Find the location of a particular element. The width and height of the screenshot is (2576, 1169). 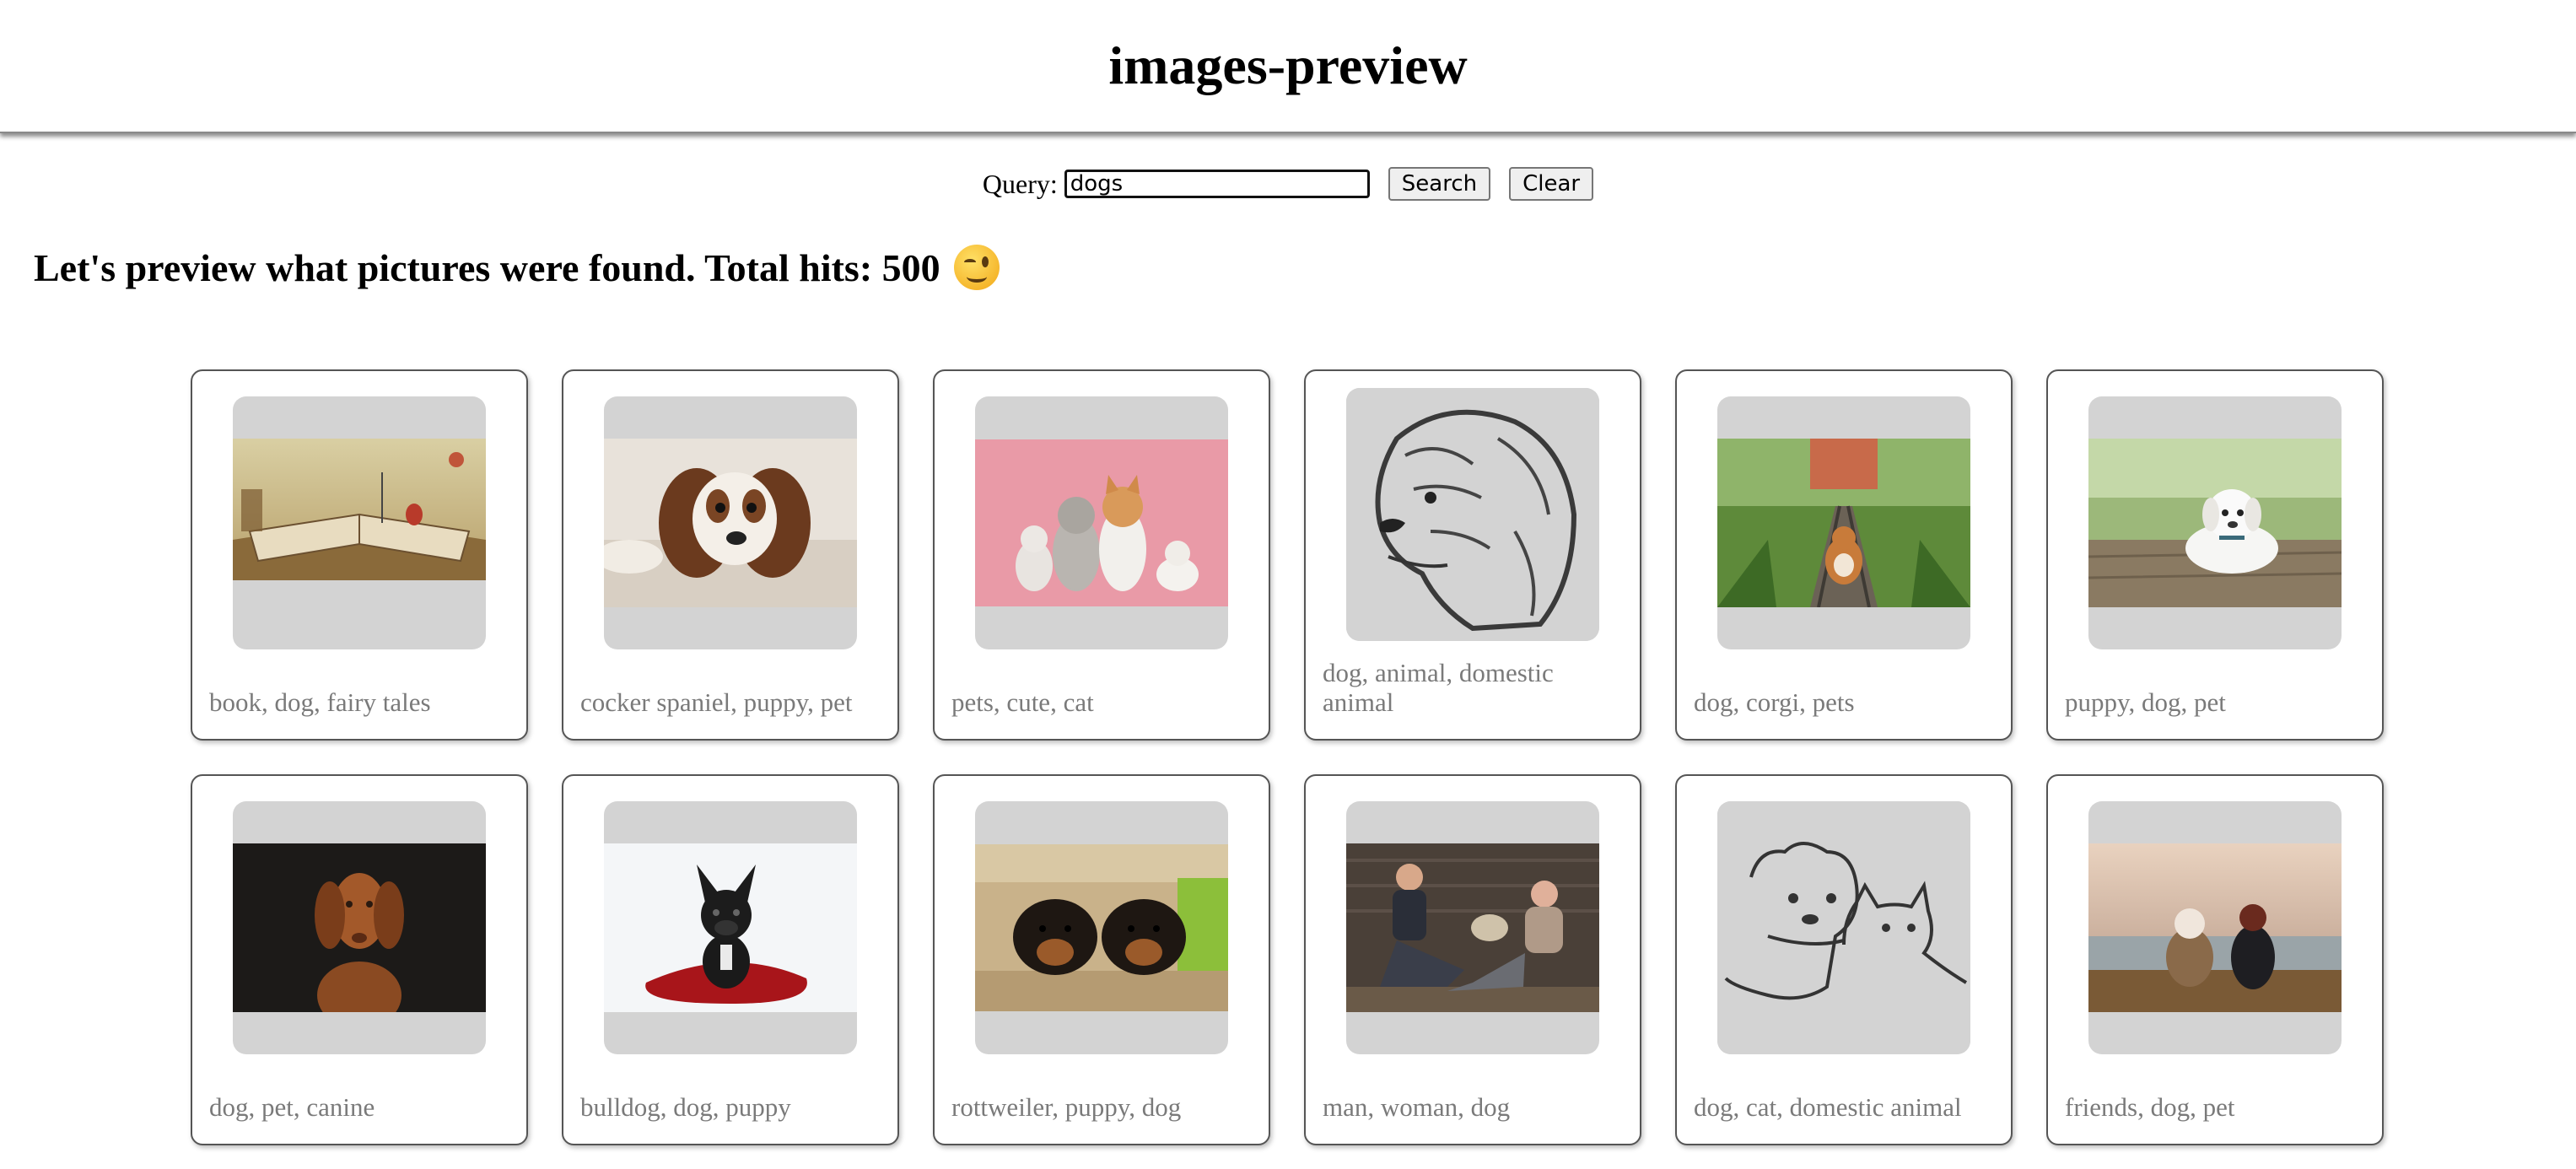

result-card: dog, cat, domestic animal is located at coordinates (1844, 959).